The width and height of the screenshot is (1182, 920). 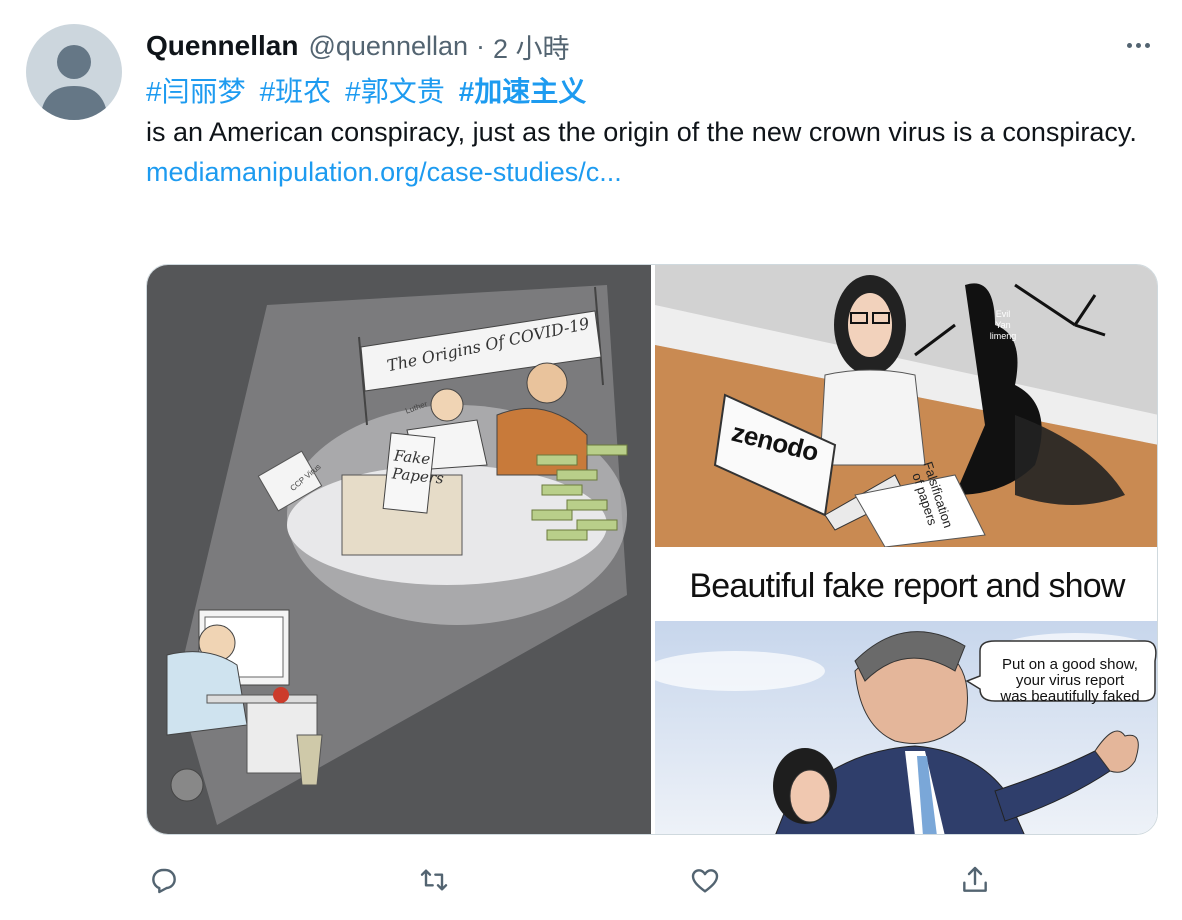 I want to click on avatar, so click(x=74, y=72).